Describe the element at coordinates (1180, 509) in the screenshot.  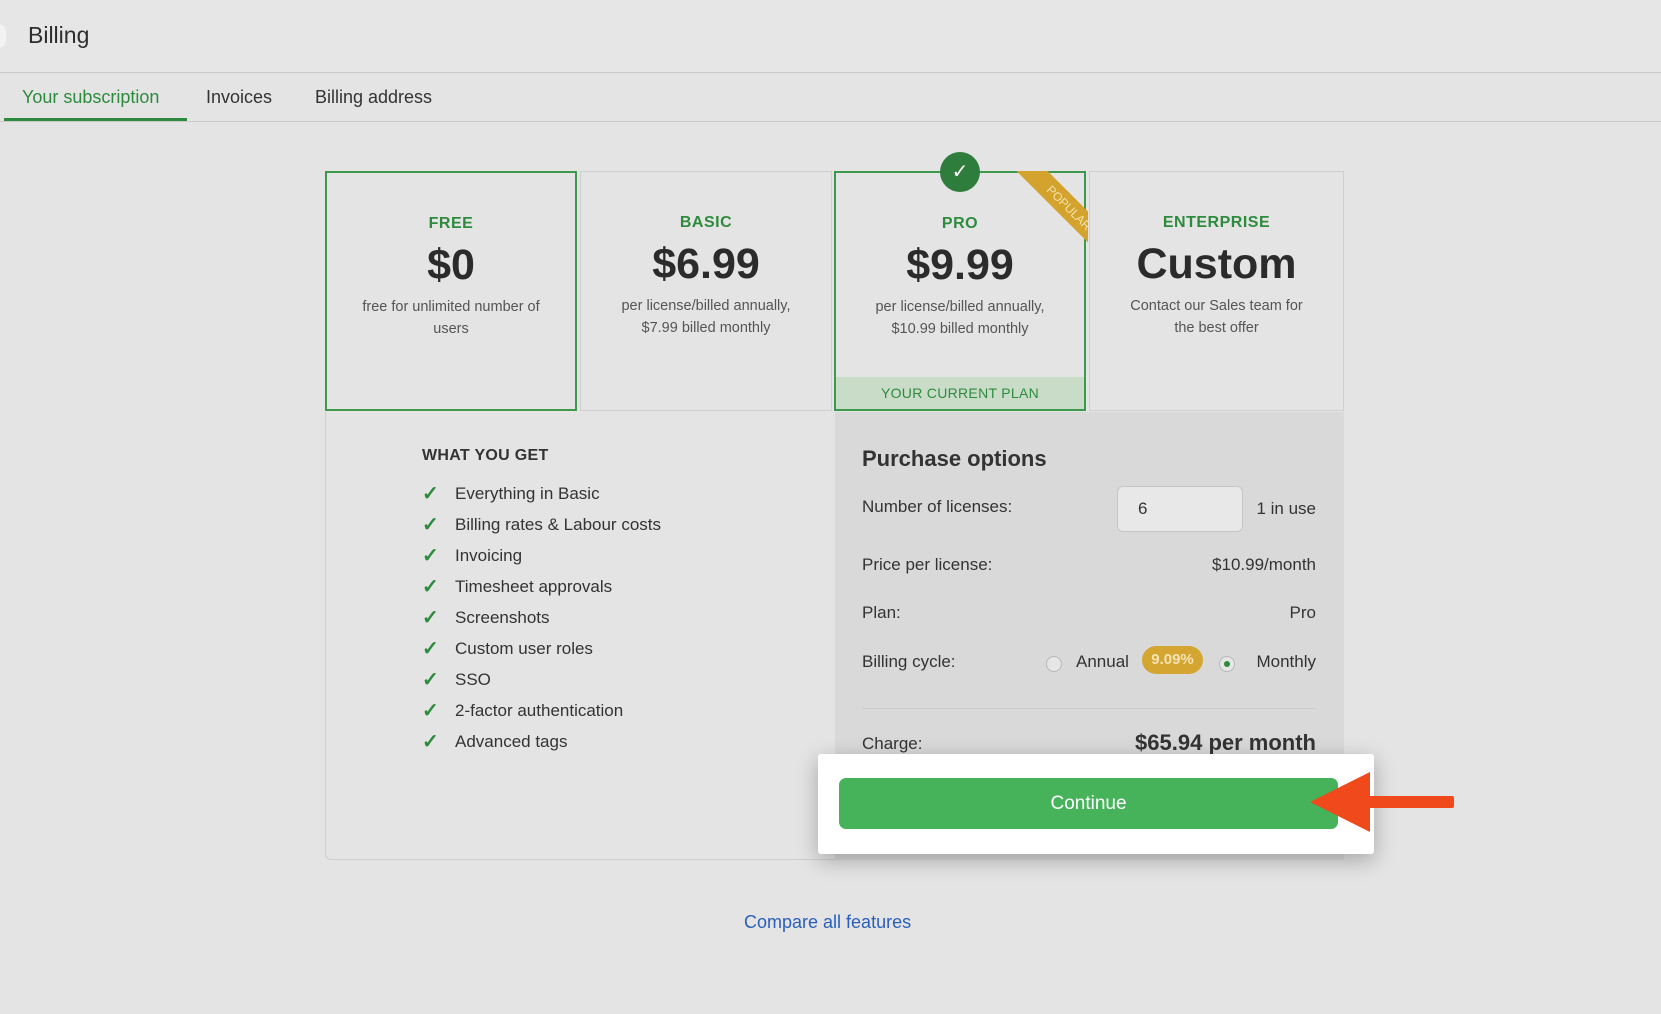
I see `licenses-input` at that location.